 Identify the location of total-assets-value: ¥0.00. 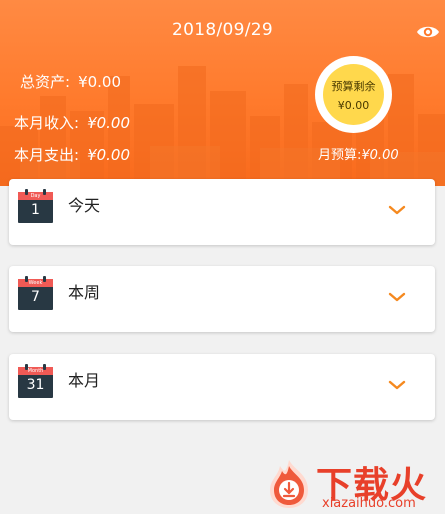
(100, 82).